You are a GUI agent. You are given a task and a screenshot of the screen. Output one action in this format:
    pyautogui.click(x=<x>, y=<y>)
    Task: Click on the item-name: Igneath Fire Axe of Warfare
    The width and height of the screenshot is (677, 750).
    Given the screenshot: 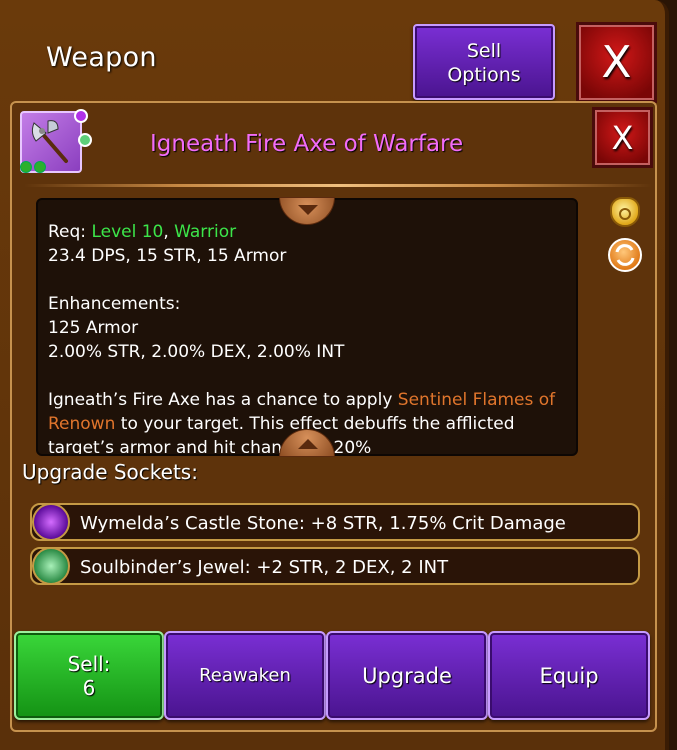 What is the action you would take?
    pyautogui.click(x=307, y=144)
    